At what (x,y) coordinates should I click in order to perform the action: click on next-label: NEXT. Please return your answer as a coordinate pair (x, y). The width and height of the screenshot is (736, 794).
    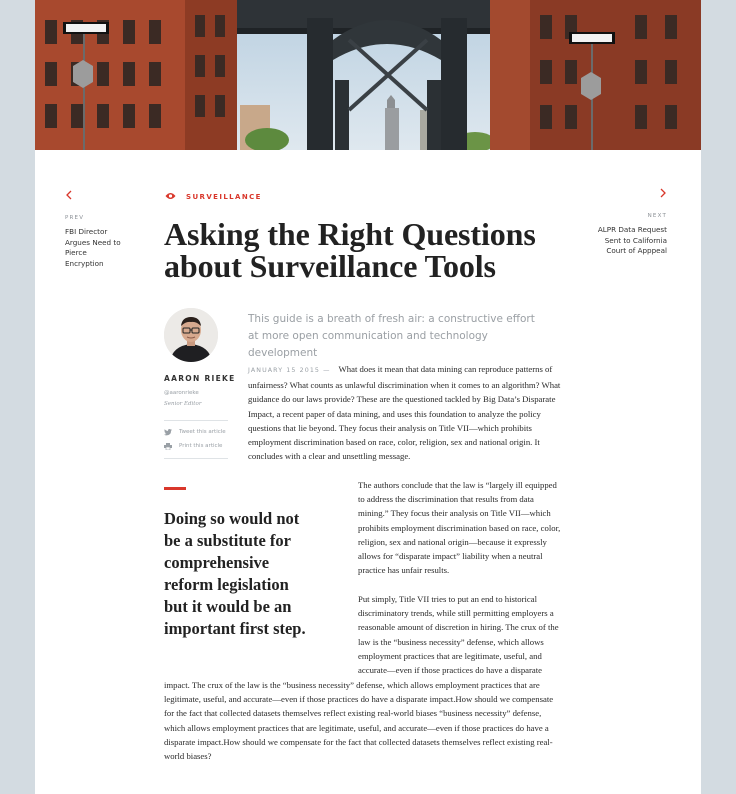
    Looking at the image, I should click on (657, 216).